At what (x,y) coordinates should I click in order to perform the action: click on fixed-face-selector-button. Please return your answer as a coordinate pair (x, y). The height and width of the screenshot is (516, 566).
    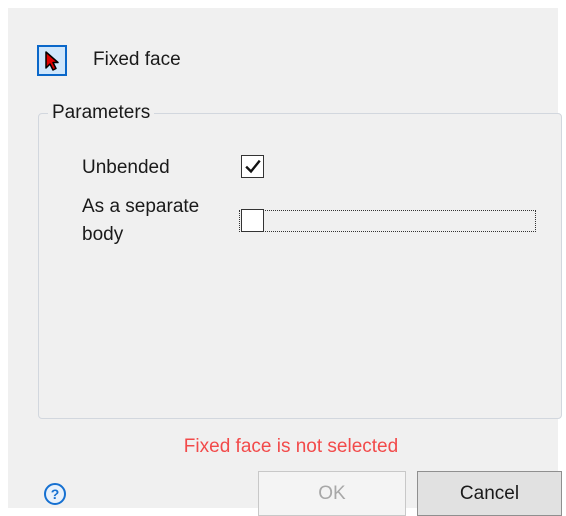
    Looking at the image, I should click on (52, 60).